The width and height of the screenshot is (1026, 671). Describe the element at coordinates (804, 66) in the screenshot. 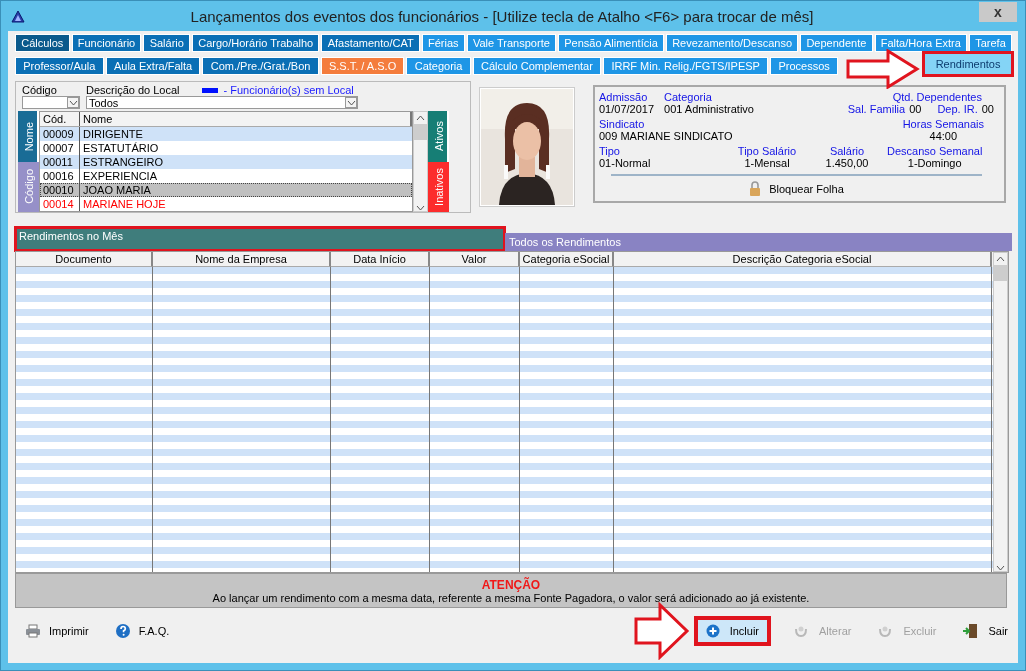

I see `section-tab: Processos` at that location.